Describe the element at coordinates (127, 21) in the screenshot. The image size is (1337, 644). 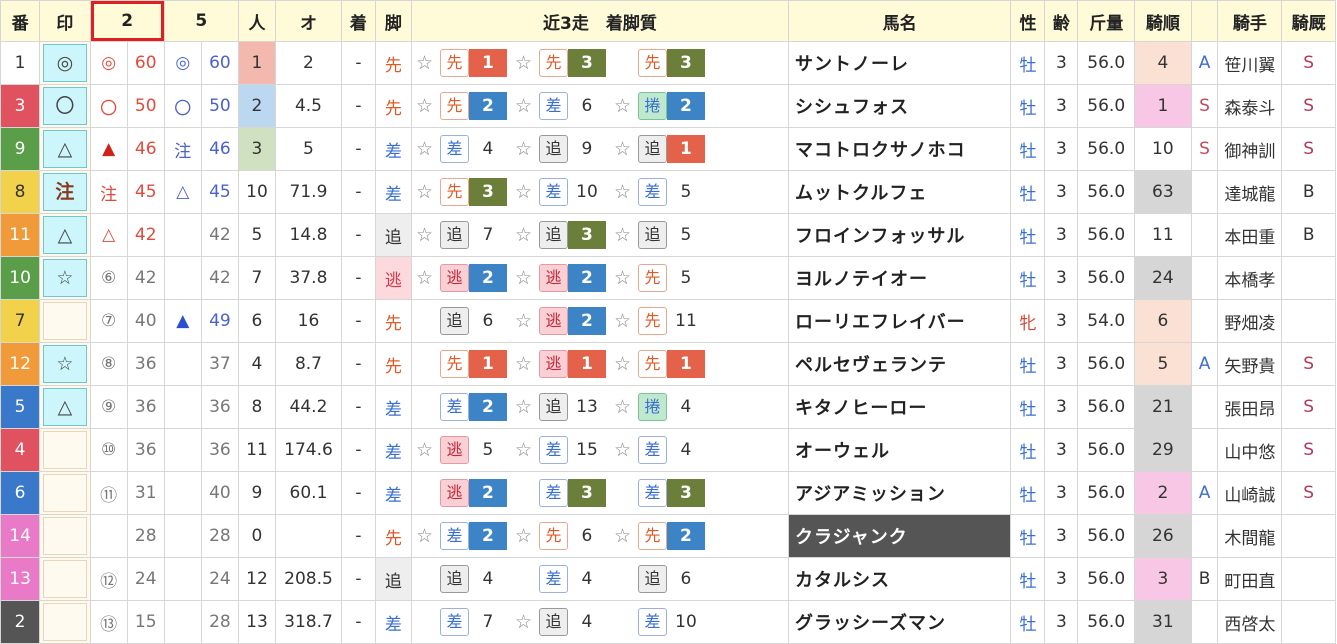
I see `header-col2-selected: 2` at that location.